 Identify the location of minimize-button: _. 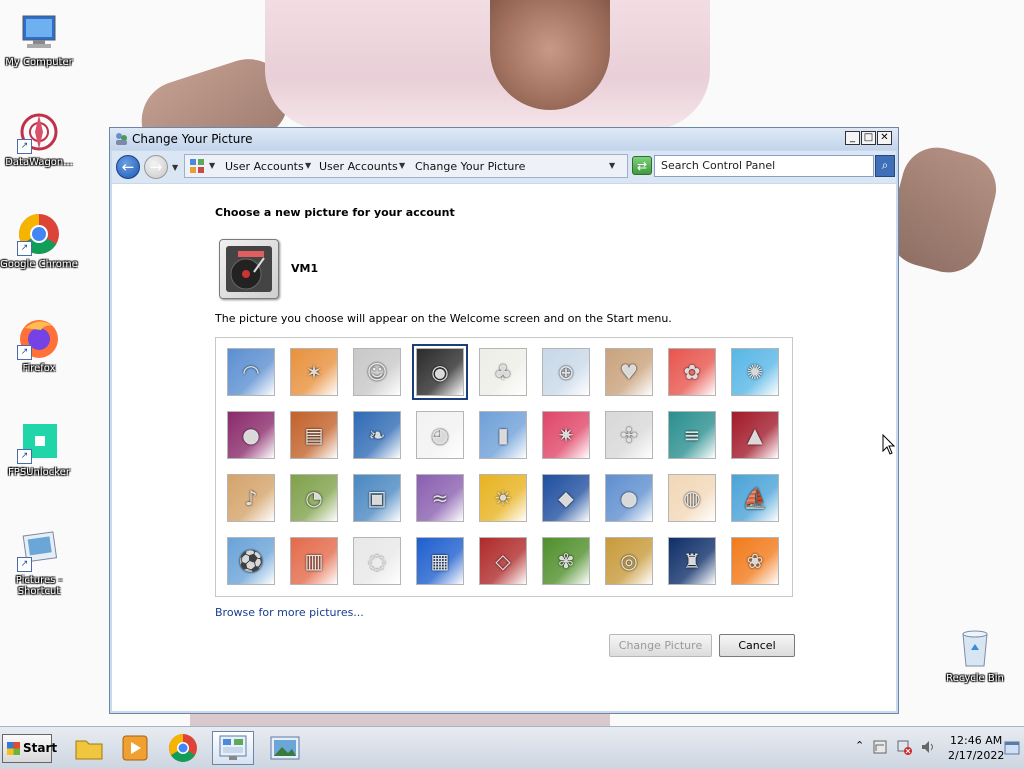
(852, 138).